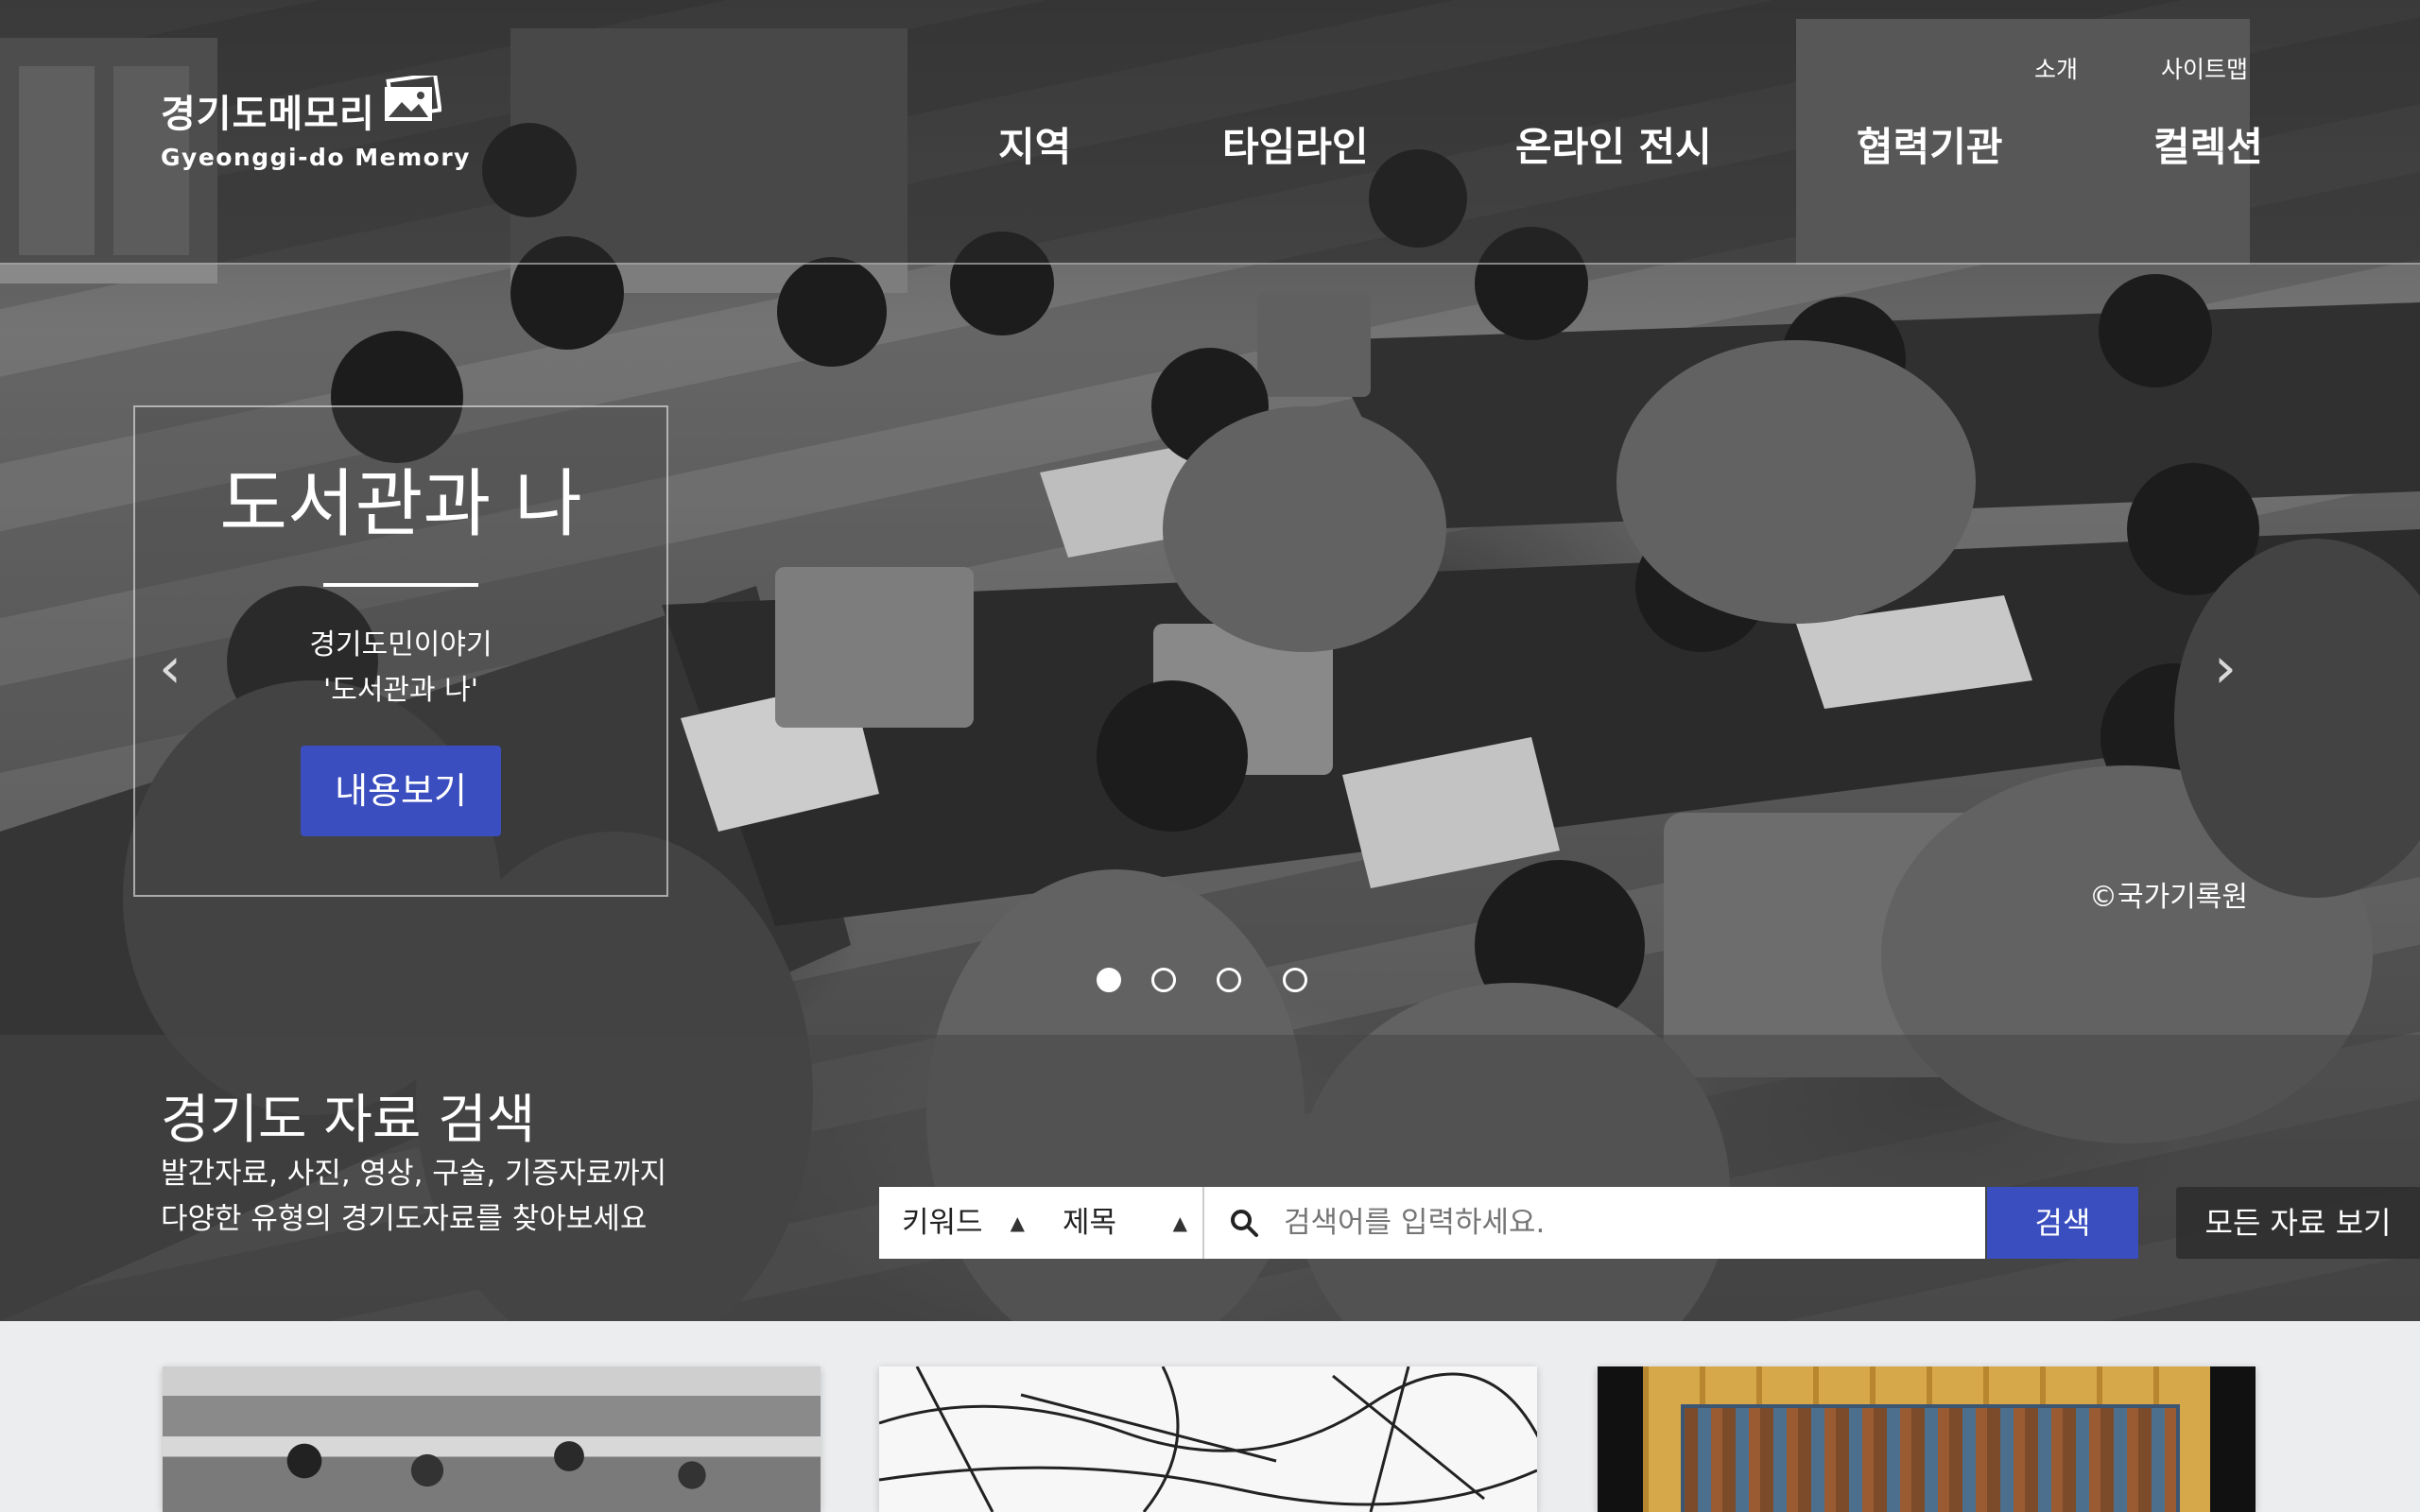 This screenshot has height=1512, width=2420. I want to click on slide-desc-line1: 경기도민이야기, so click(401, 645).